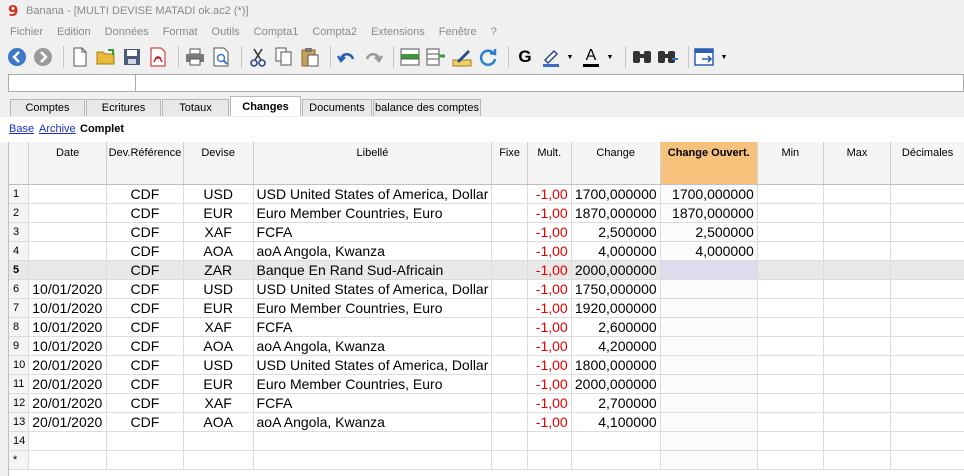 This screenshot has width=964, height=476. What do you see at coordinates (19, 194) in the screenshot?
I see `row-number: 1` at bounding box center [19, 194].